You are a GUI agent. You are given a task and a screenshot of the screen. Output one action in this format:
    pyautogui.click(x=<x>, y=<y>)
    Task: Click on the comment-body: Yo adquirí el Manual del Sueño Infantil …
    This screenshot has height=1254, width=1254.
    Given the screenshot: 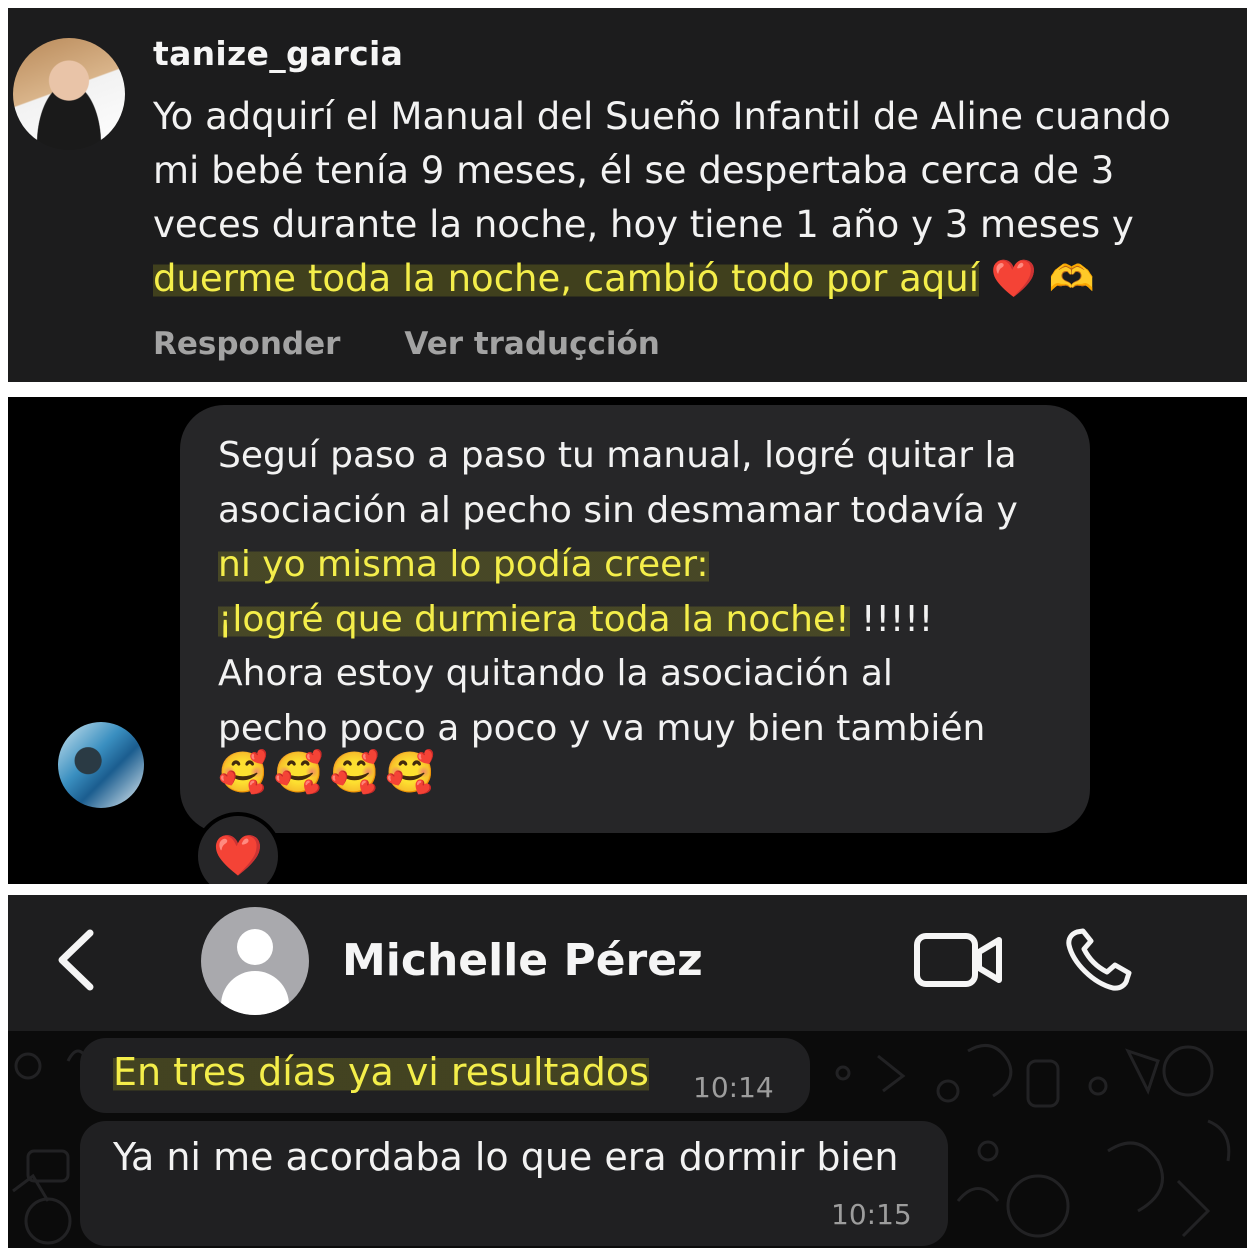 What is the action you would take?
    pyautogui.click(x=662, y=170)
    